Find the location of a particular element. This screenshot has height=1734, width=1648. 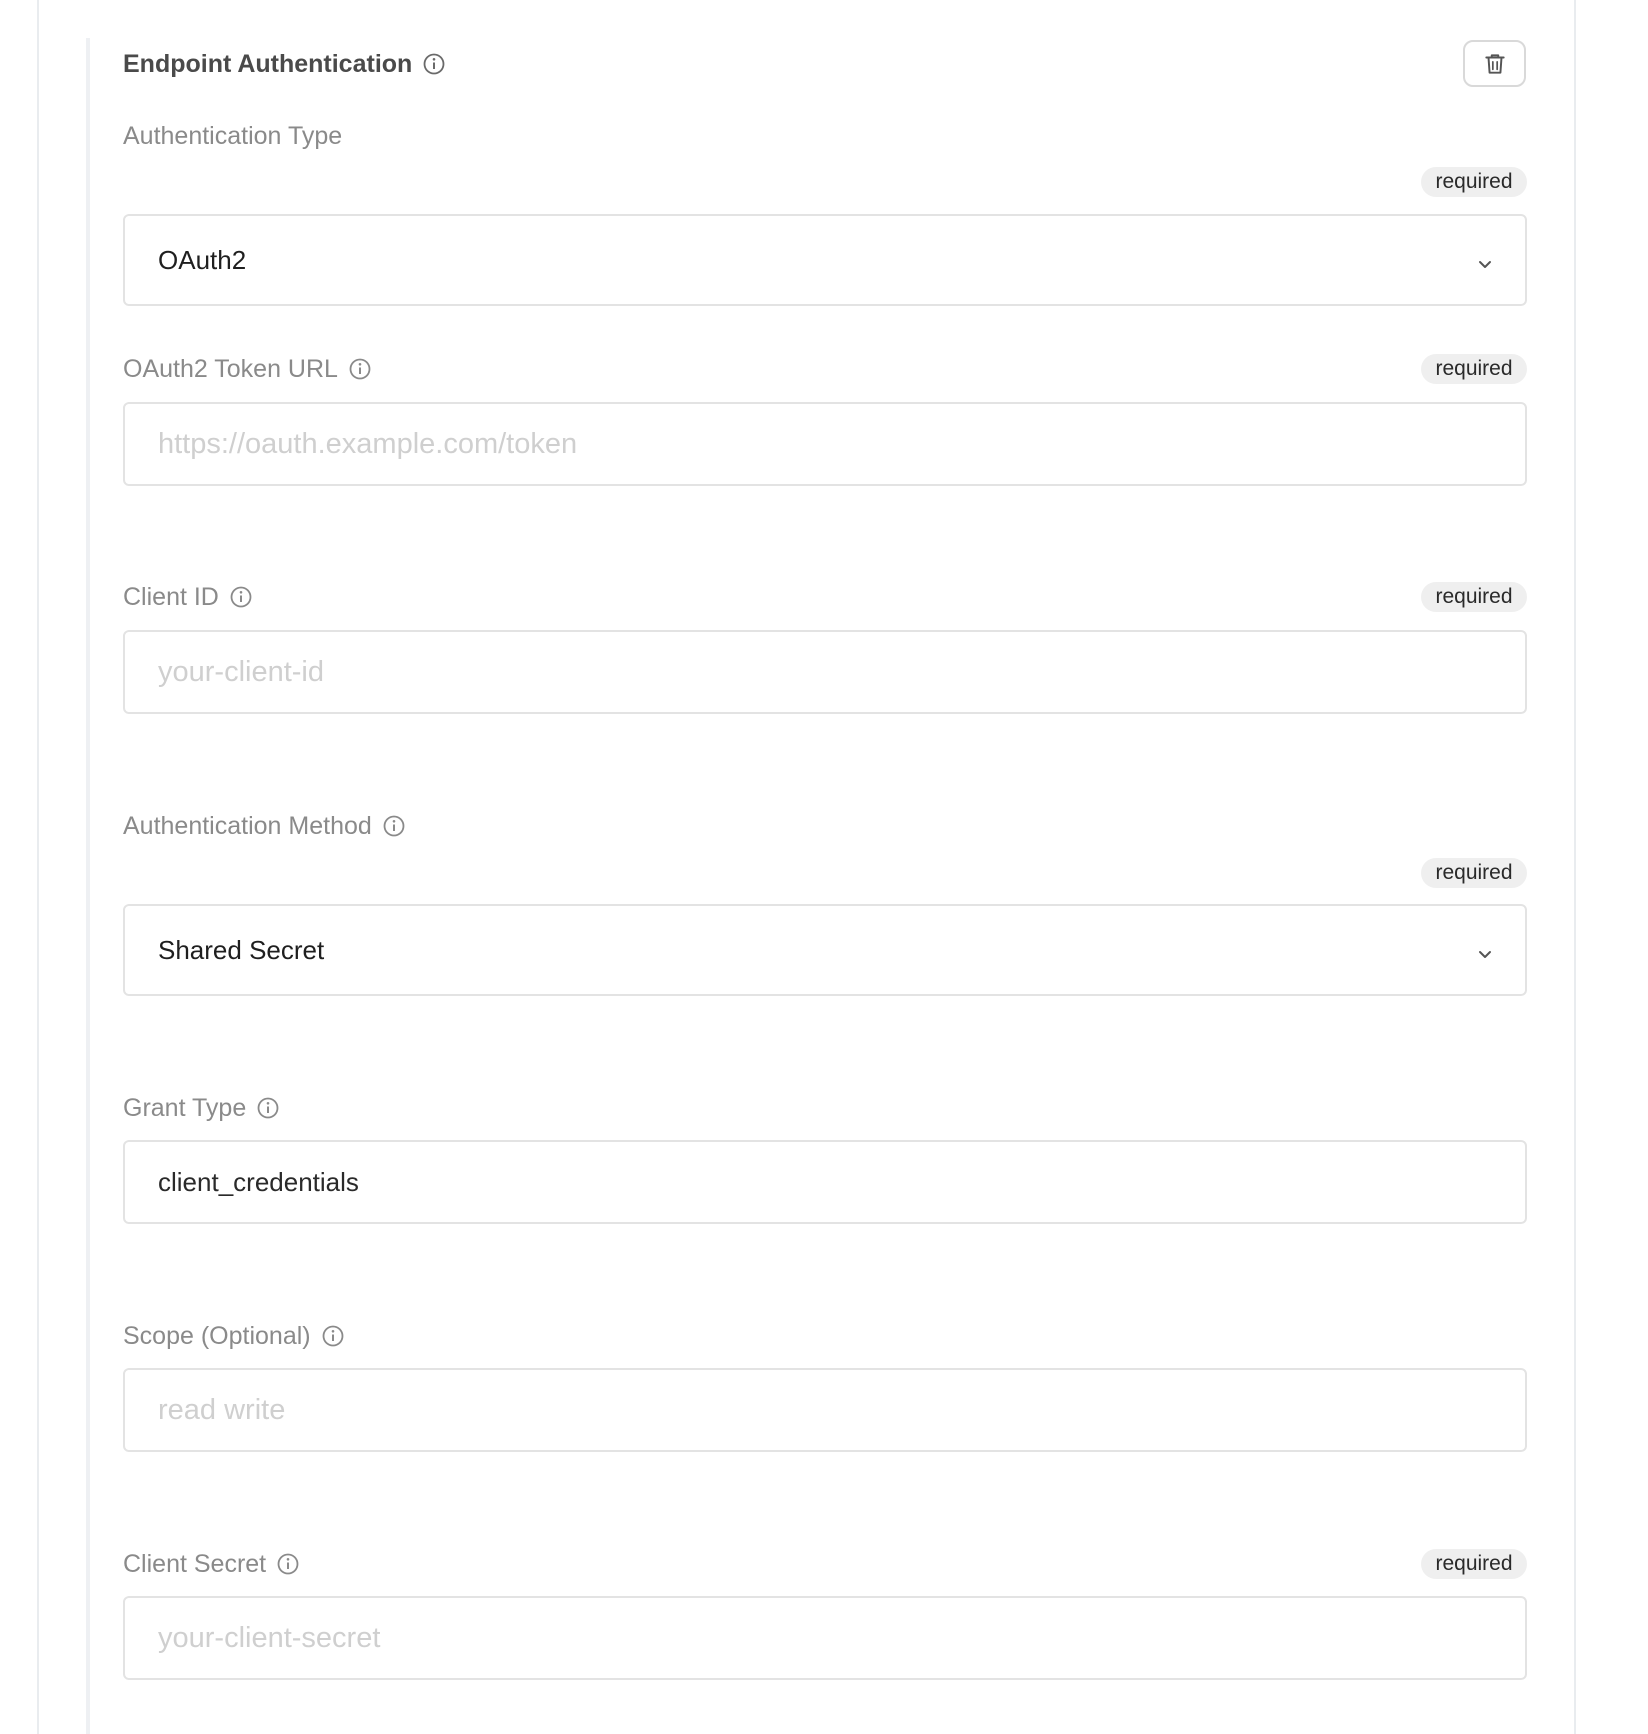

token-url-label-text: OAuth2 Token URL is located at coordinates (230, 368).